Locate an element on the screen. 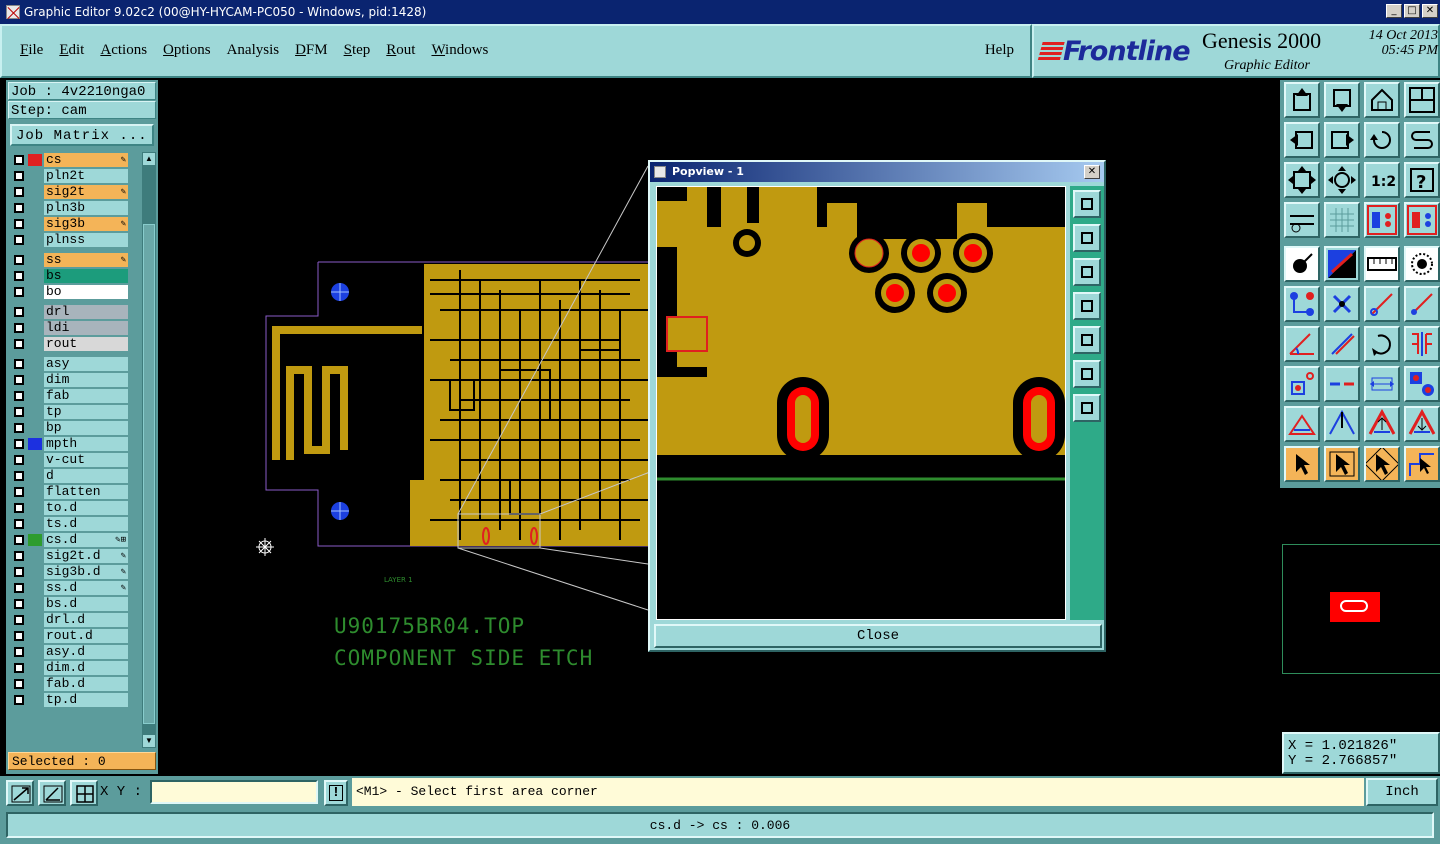 The height and width of the screenshot is (844, 1440). layer-name: sig3b is located at coordinates (86, 224).